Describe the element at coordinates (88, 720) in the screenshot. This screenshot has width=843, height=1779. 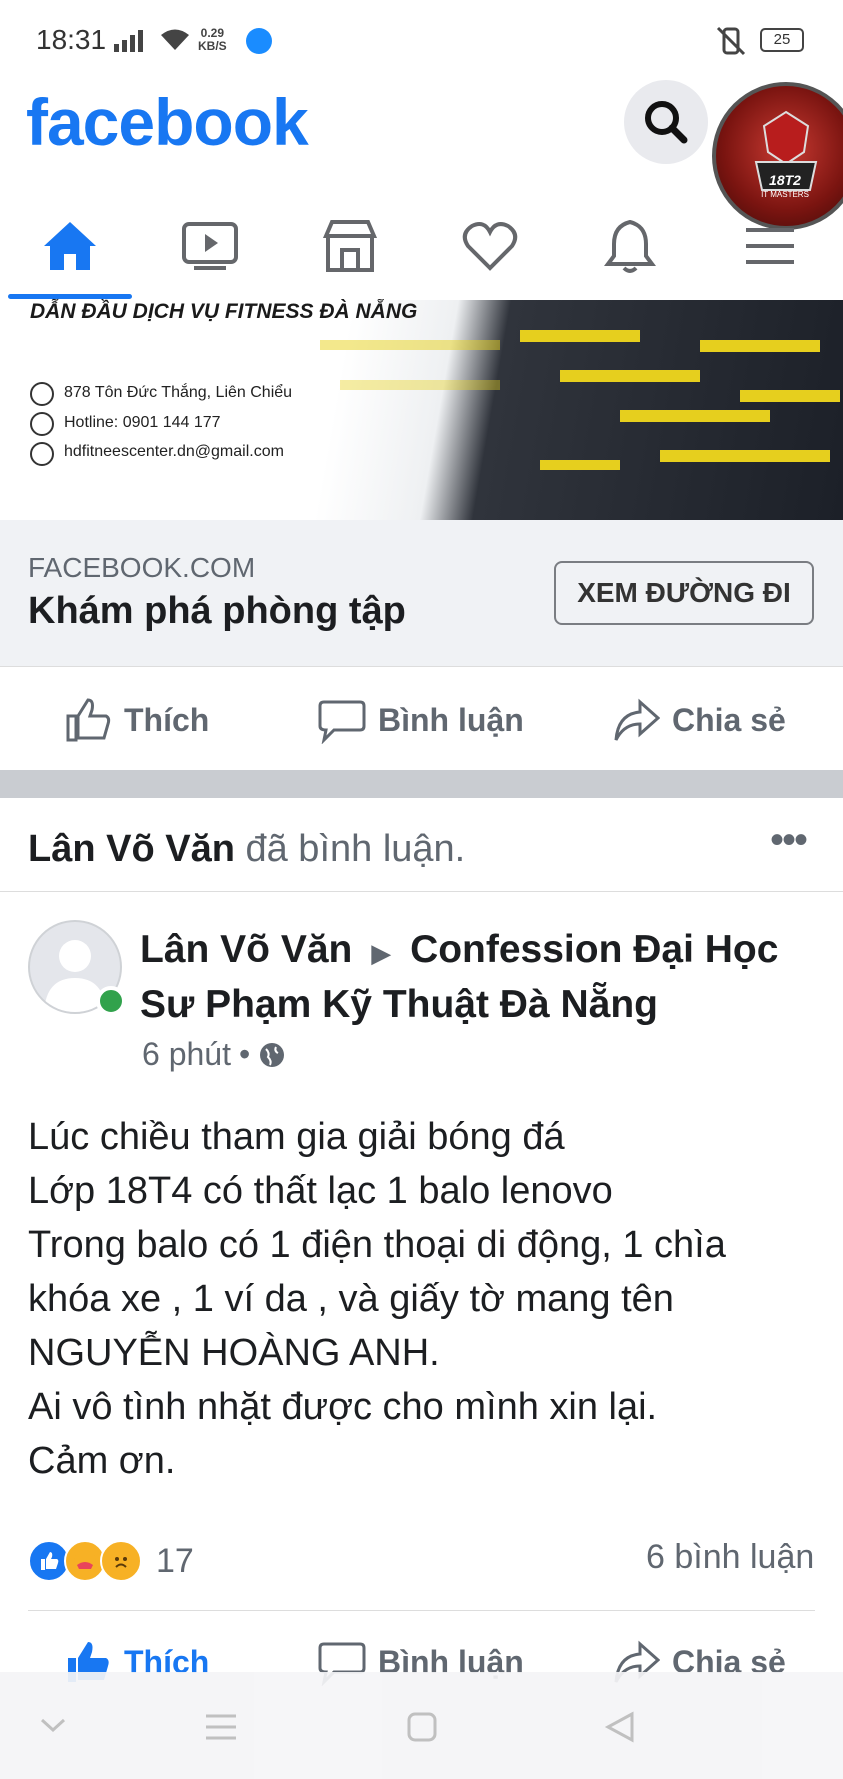
I see `thumbs-up-icon` at that location.